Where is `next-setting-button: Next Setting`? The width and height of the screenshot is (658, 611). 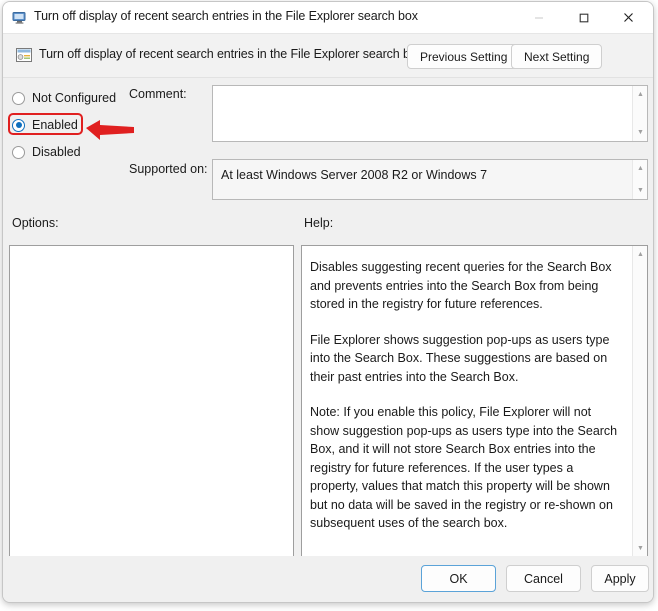 next-setting-button: Next Setting is located at coordinates (557, 56).